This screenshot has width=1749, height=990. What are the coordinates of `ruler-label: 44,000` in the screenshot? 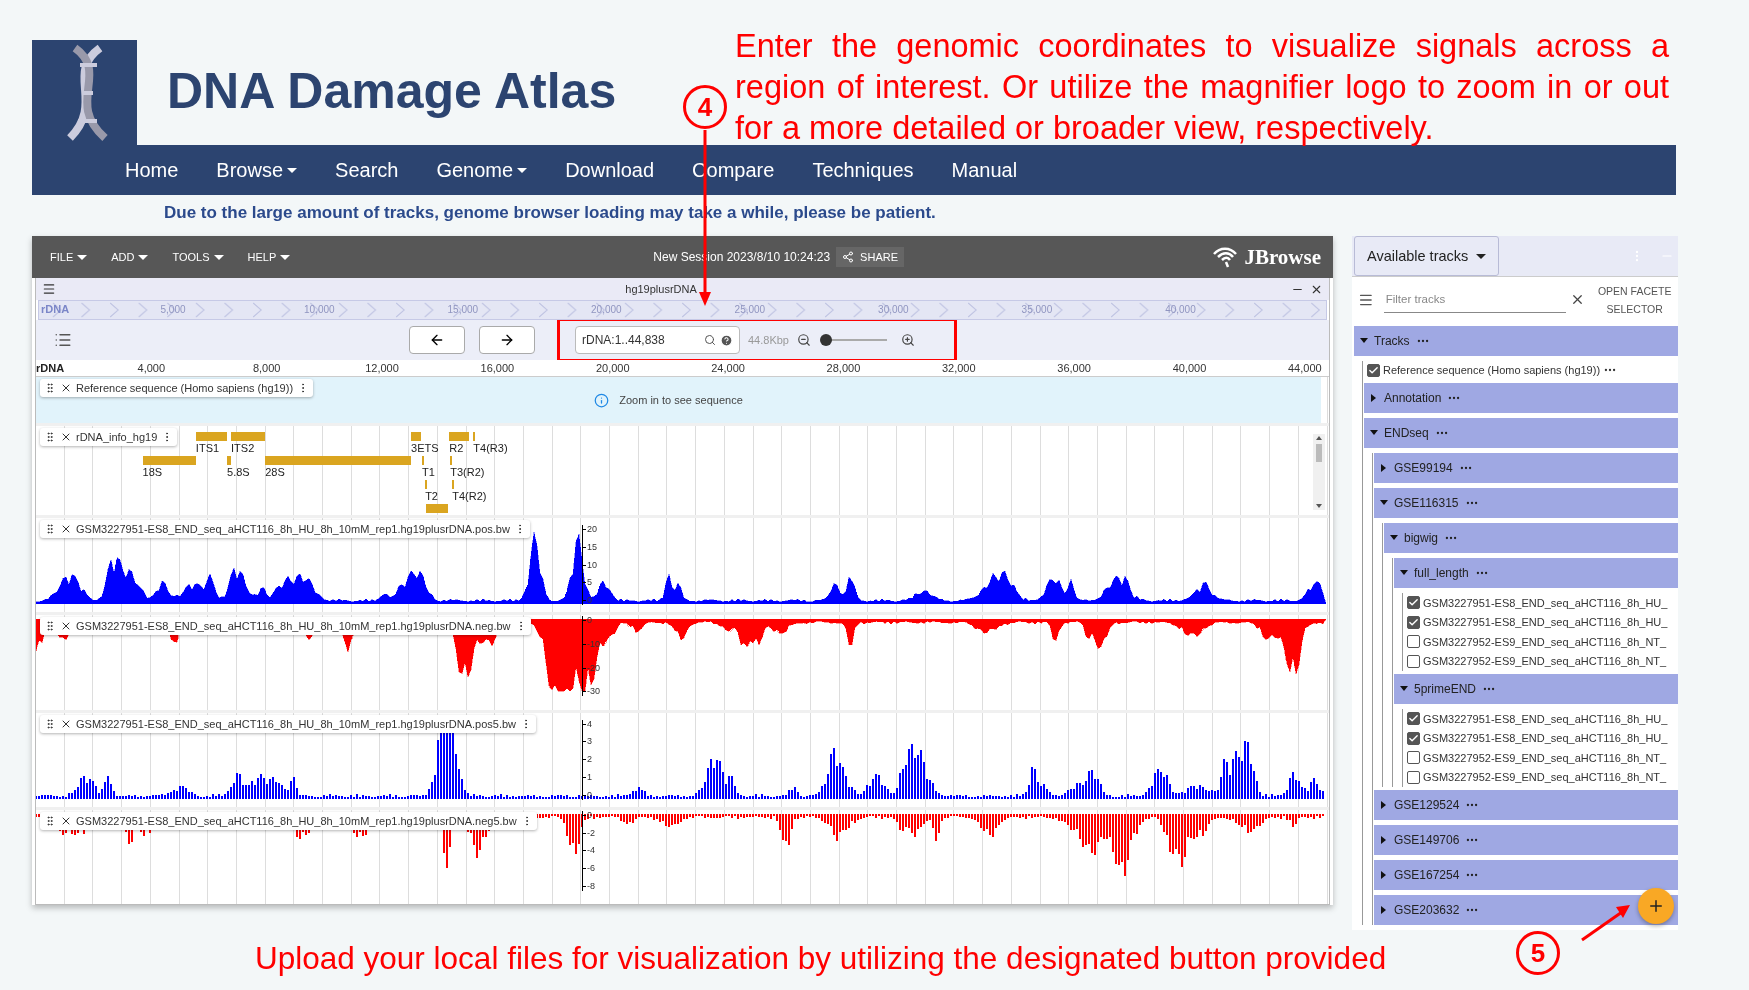 It's located at (1305, 368).